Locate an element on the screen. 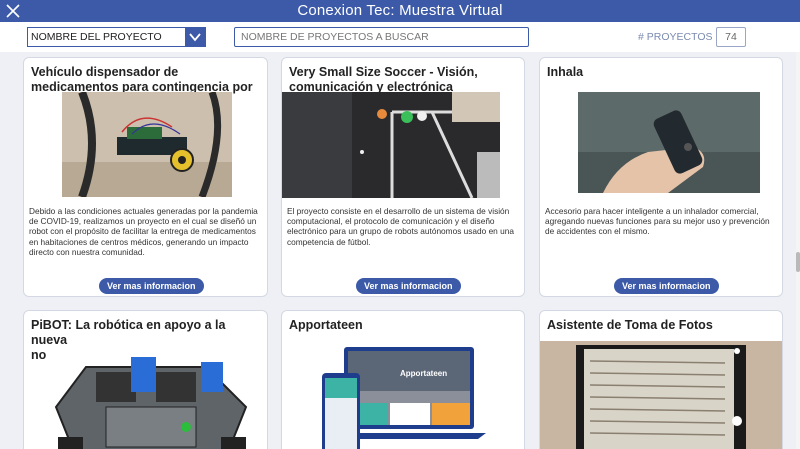 This screenshot has width=800, height=449. project-image: Apportateen is located at coordinates (407, 396).